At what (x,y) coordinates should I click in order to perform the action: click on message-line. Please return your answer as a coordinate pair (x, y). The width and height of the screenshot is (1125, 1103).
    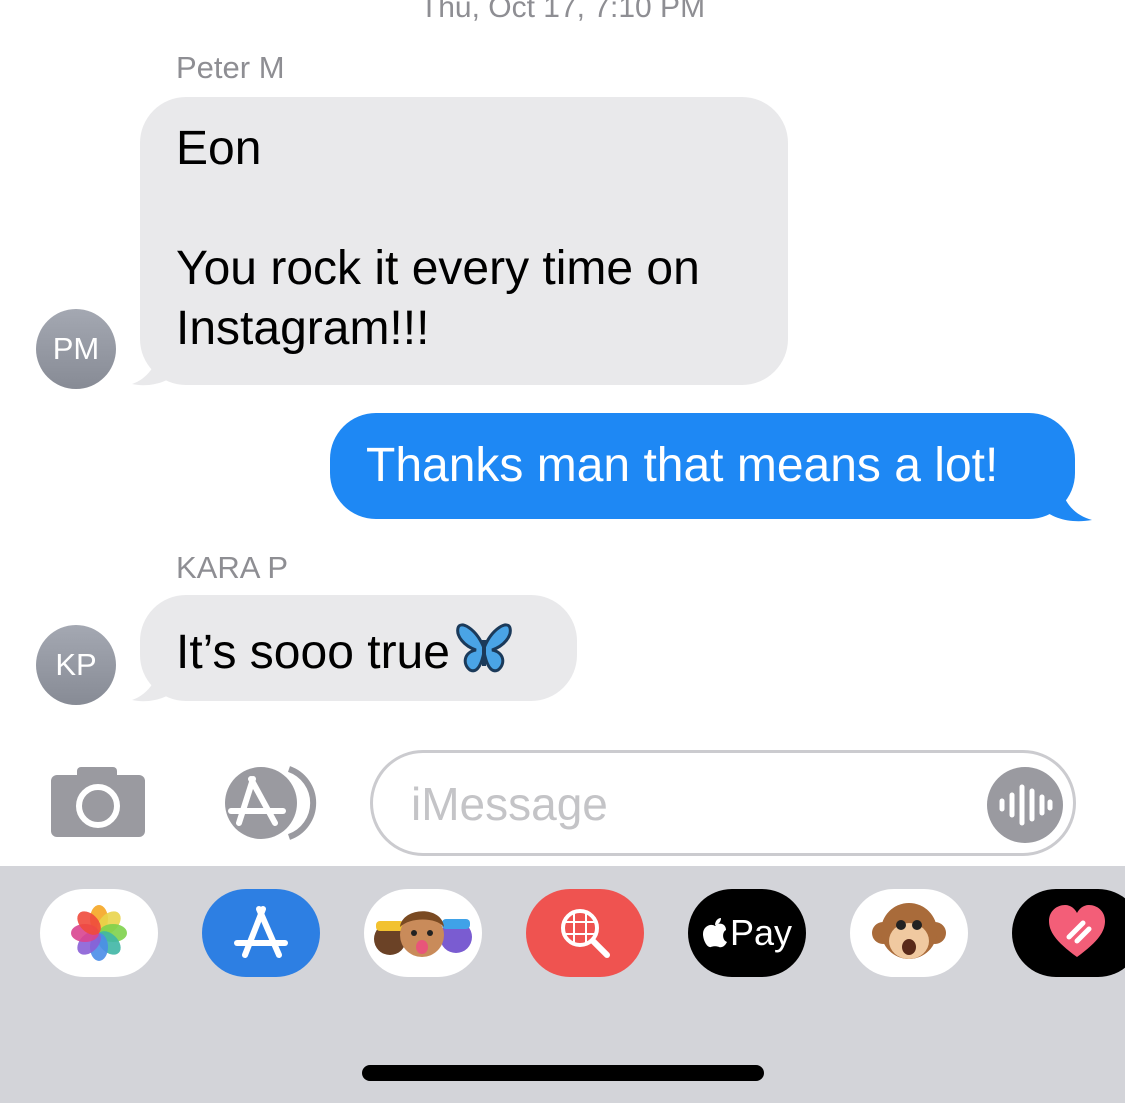
    Looking at the image, I should click on (464, 209).